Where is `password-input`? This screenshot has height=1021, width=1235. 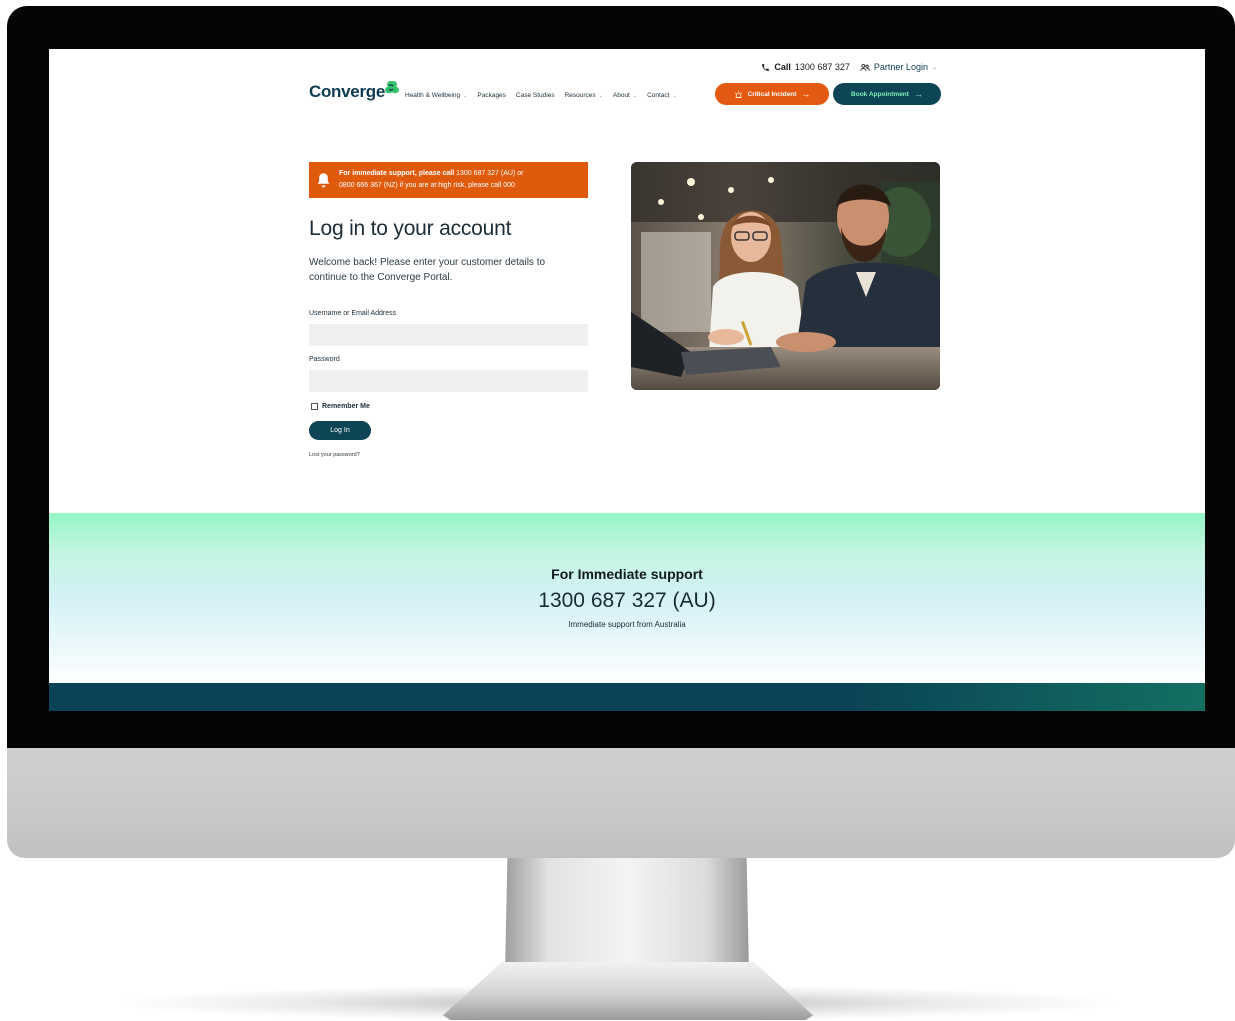
password-input is located at coordinates (448, 381).